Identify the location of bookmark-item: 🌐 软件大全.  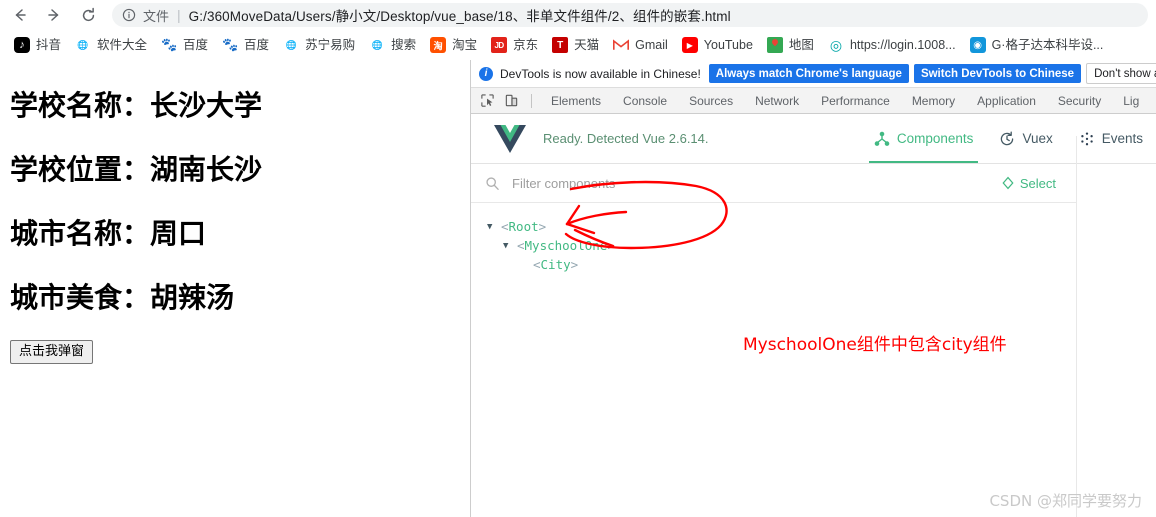
(111, 45).